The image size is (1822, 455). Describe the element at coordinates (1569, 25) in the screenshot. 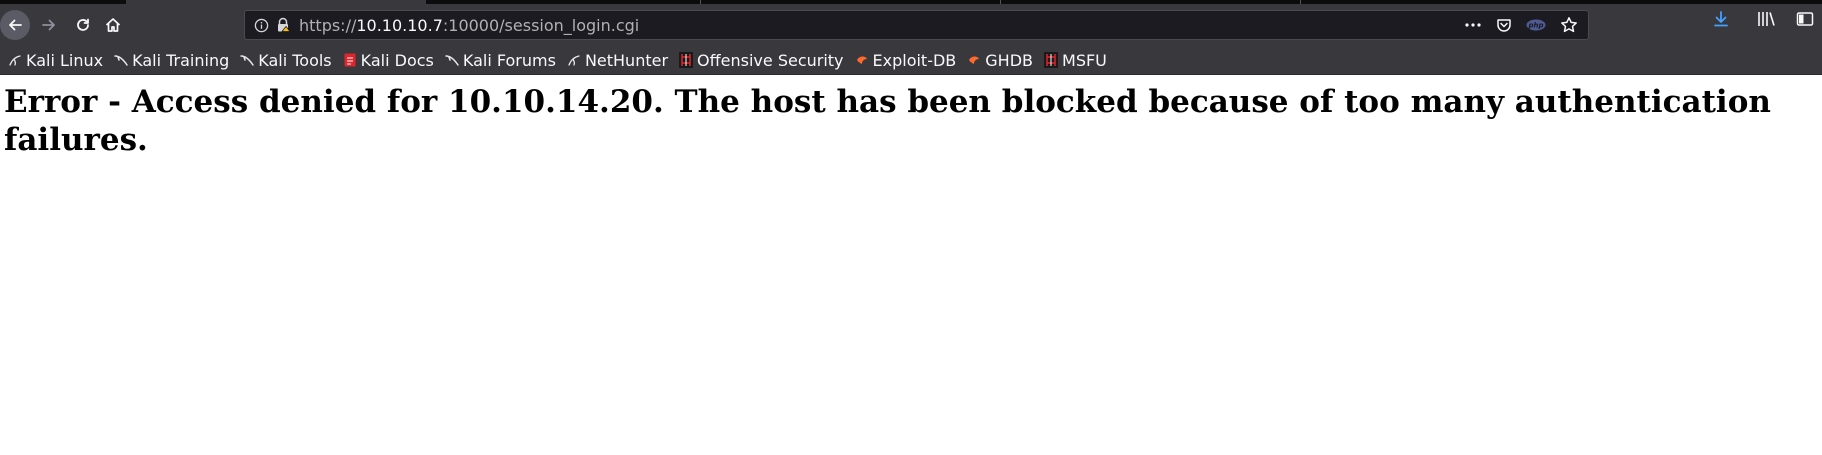

I see `star-icon` at that location.